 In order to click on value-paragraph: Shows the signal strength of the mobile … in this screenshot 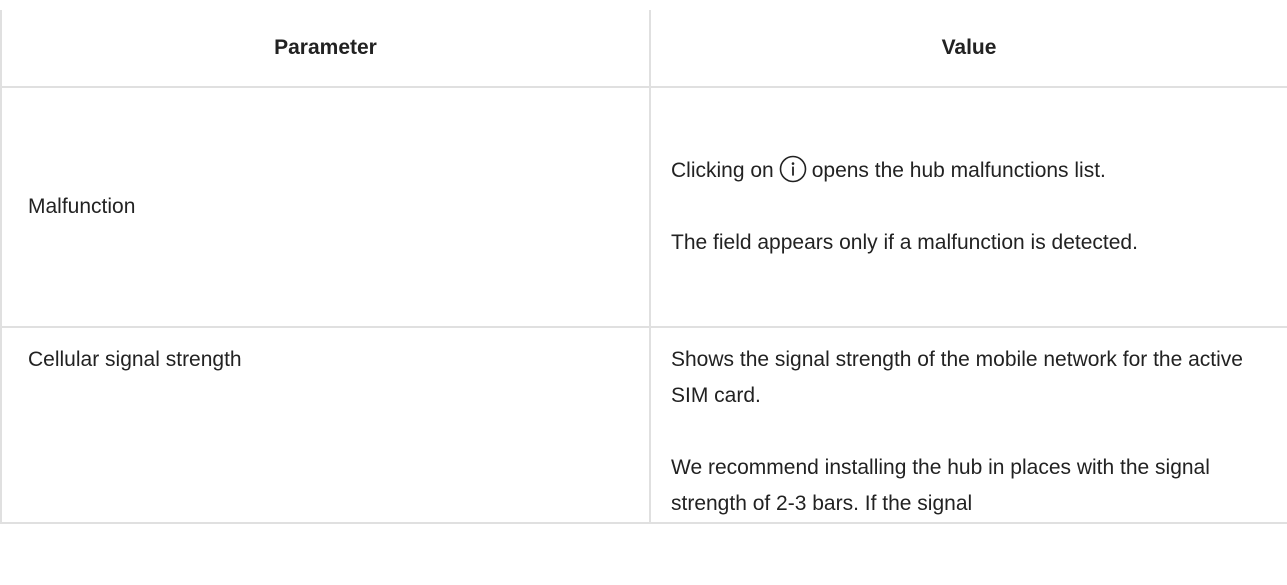, I will do `click(957, 377)`.